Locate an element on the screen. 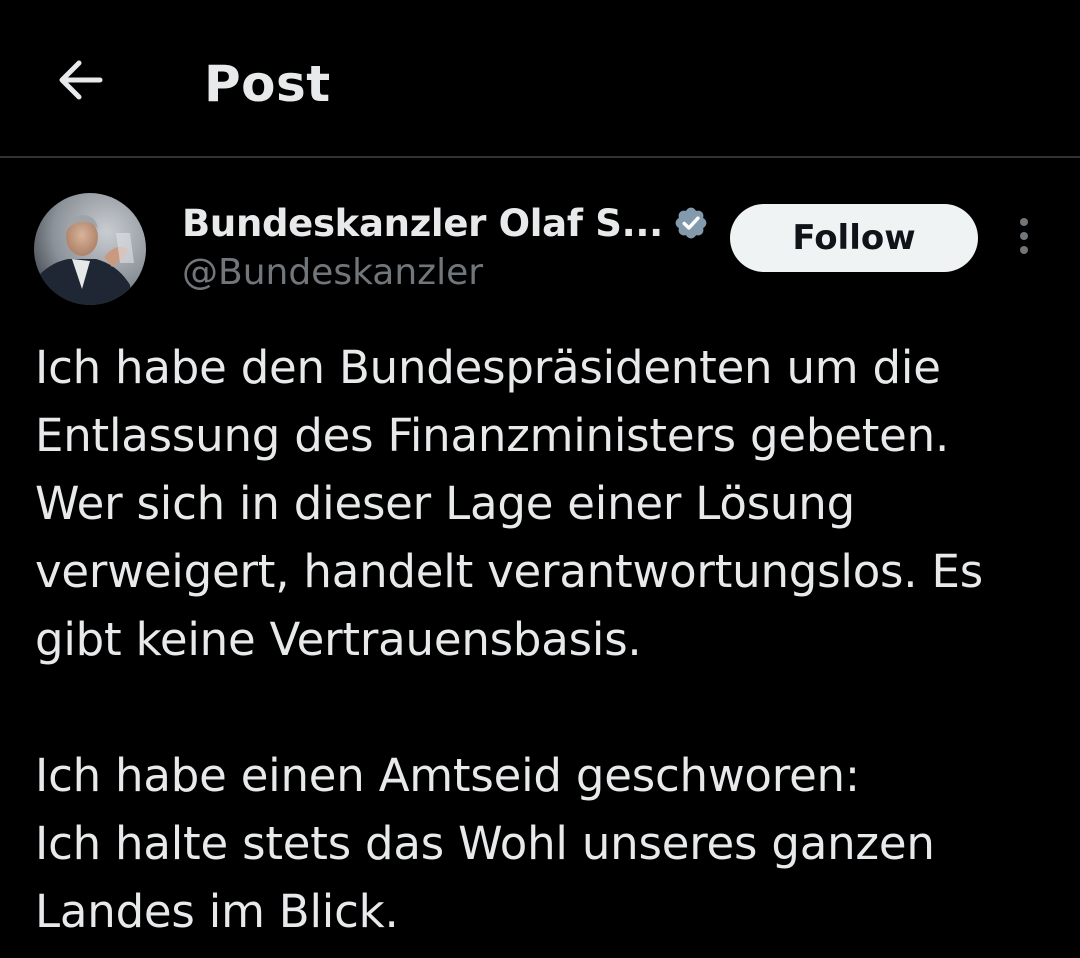 This screenshot has width=1080, height=958. follow-button: Follow is located at coordinates (854, 238).